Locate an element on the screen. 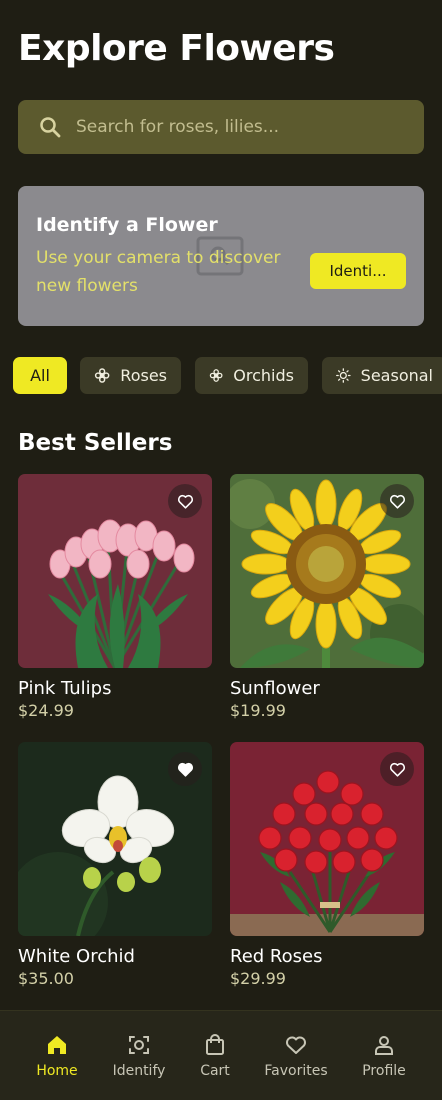 The image size is (442, 1100). product-name: Pink Tulips is located at coordinates (65, 688).